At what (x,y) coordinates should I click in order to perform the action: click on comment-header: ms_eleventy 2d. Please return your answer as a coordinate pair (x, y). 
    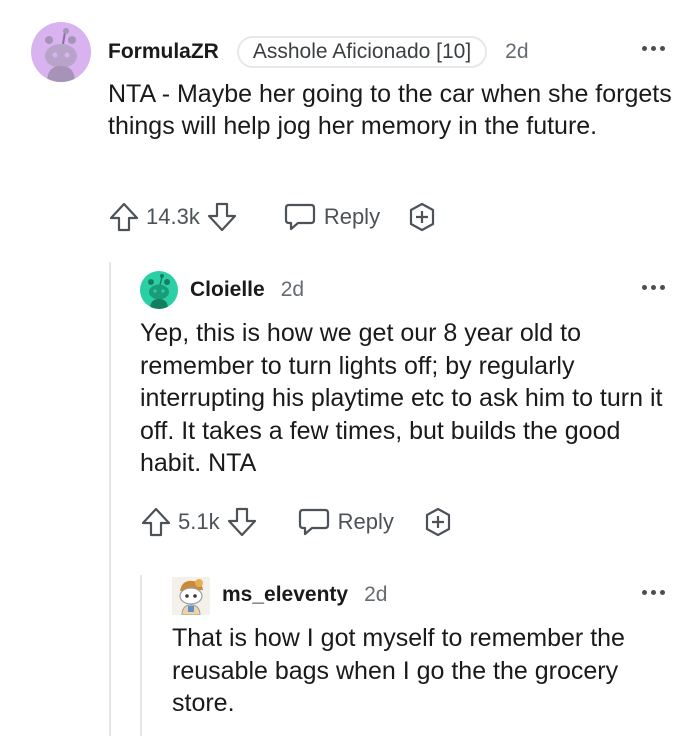
    Looking at the image, I should click on (304, 595).